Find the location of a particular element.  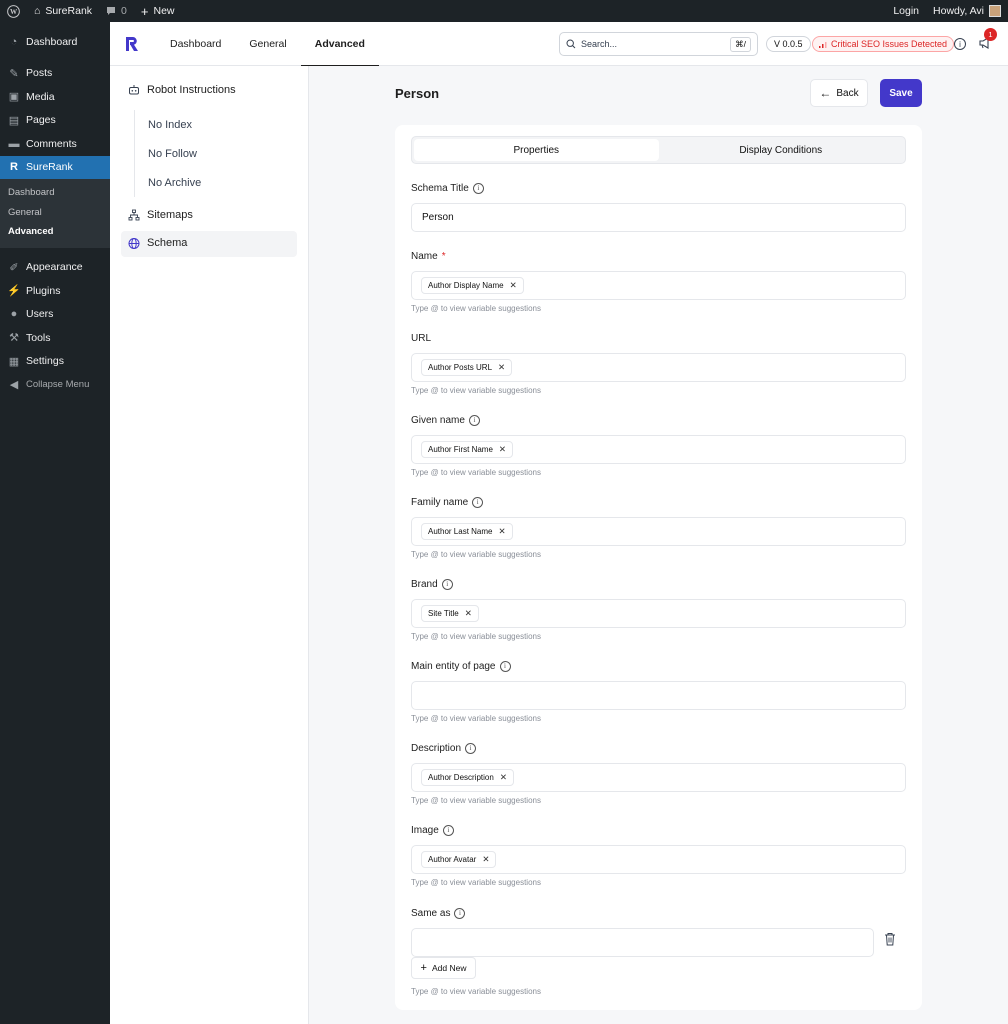

seo-alert-badge: Critical SEO Issues Detected is located at coordinates (883, 44).